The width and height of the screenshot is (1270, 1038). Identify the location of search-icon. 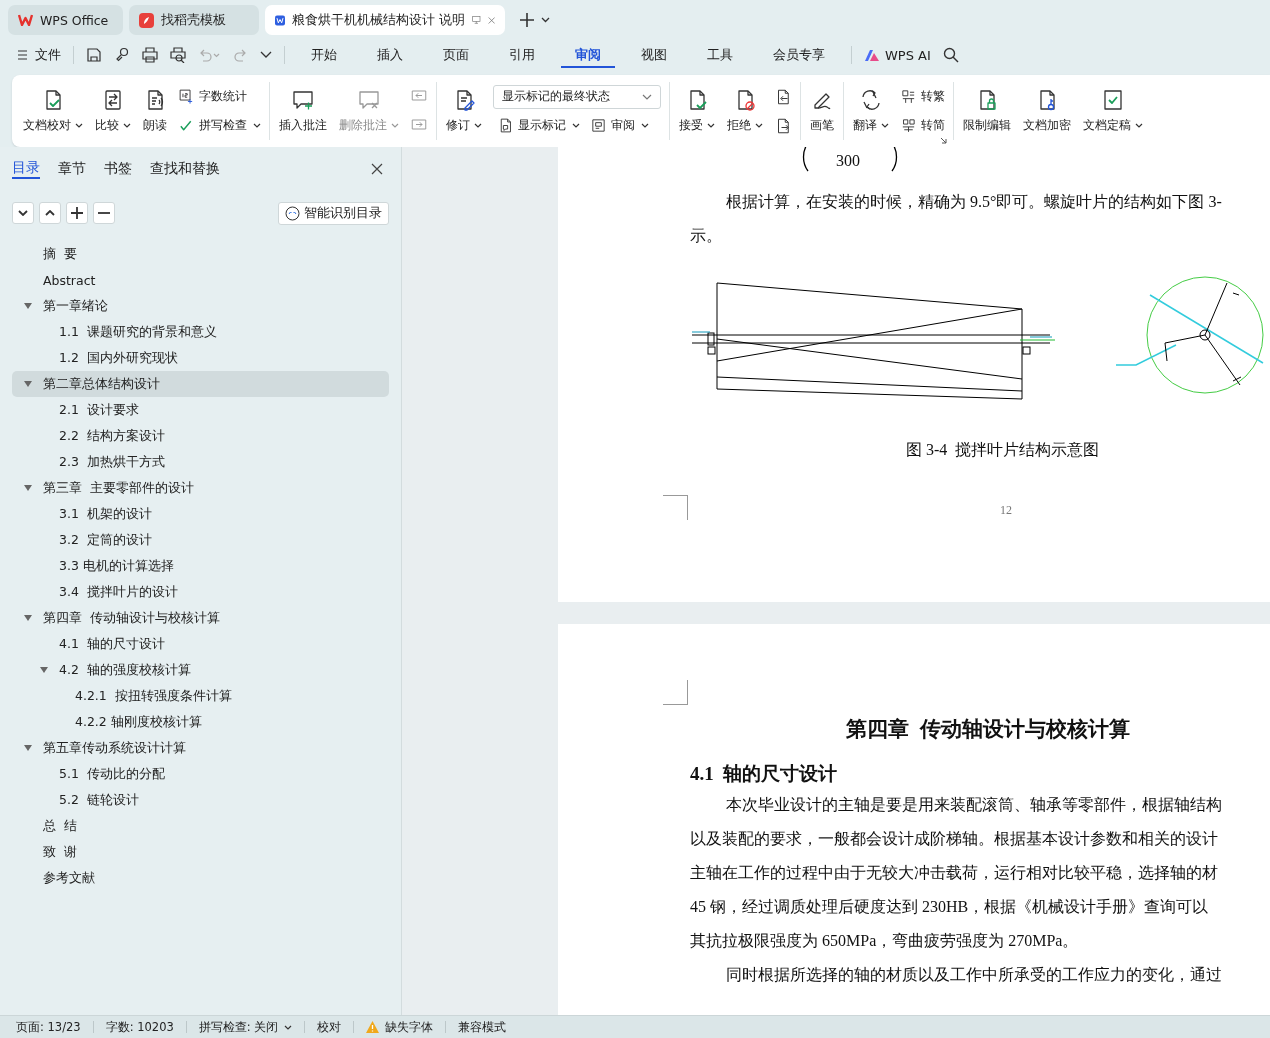
(950, 55).